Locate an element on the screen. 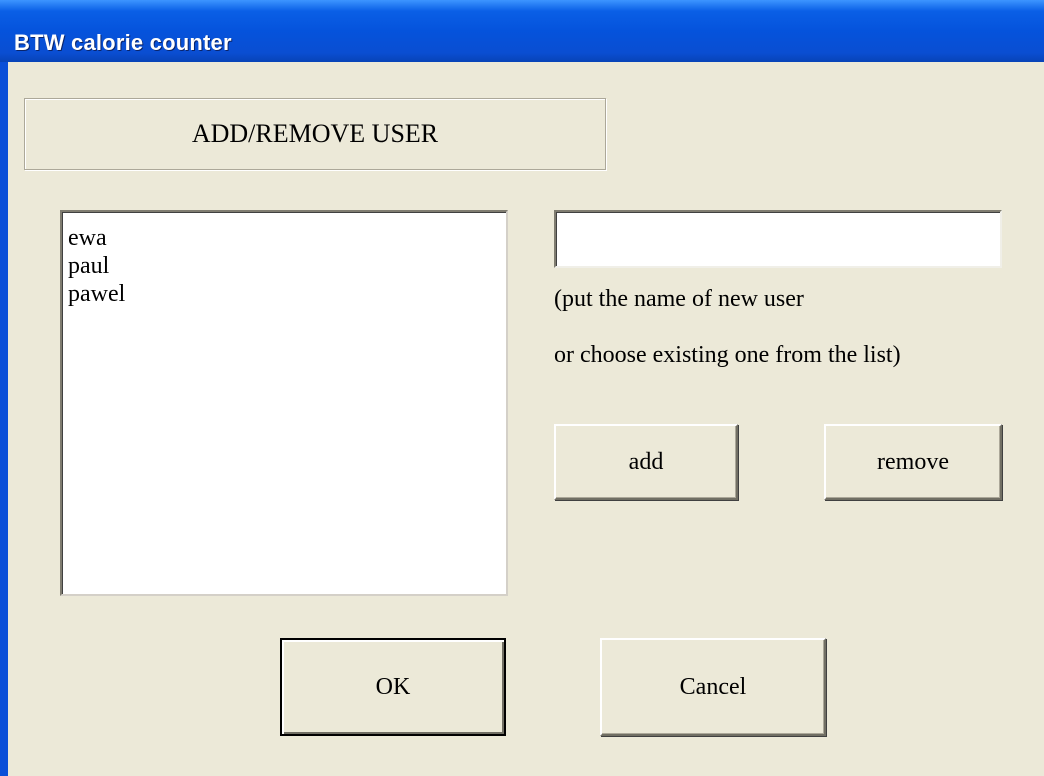 This screenshot has width=1044, height=776. remove-user-button: remove is located at coordinates (913, 462).